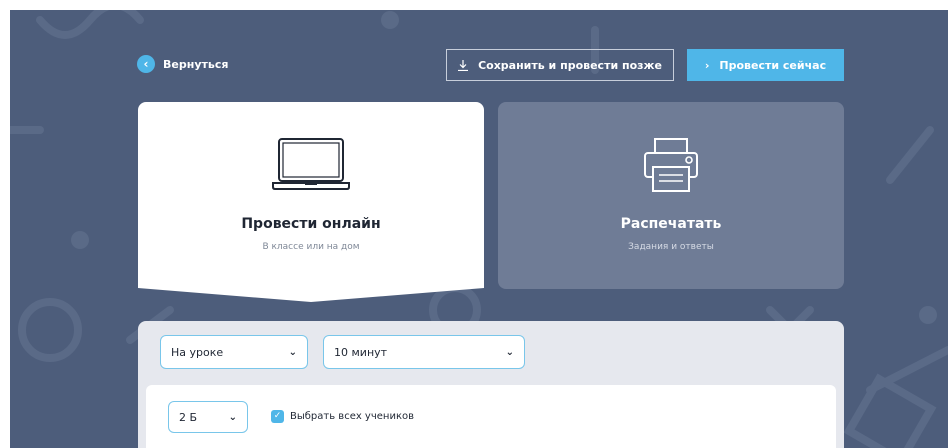 Image resolution: width=950 pixels, height=448 pixels. Describe the element at coordinates (491, 416) in the screenshot. I see `students-section: 2 Б ⌄ ✓ Выбрать всех учеников` at that location.